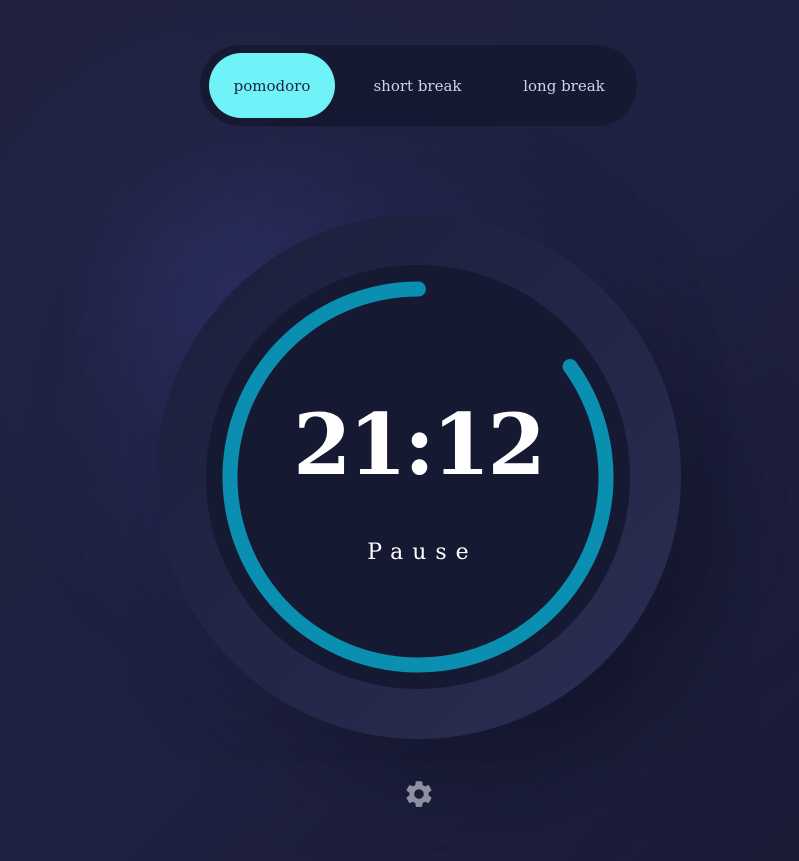 This screenshot has width=799, height=861. I want to click on tab-short-break: short break, so click(417, 85).